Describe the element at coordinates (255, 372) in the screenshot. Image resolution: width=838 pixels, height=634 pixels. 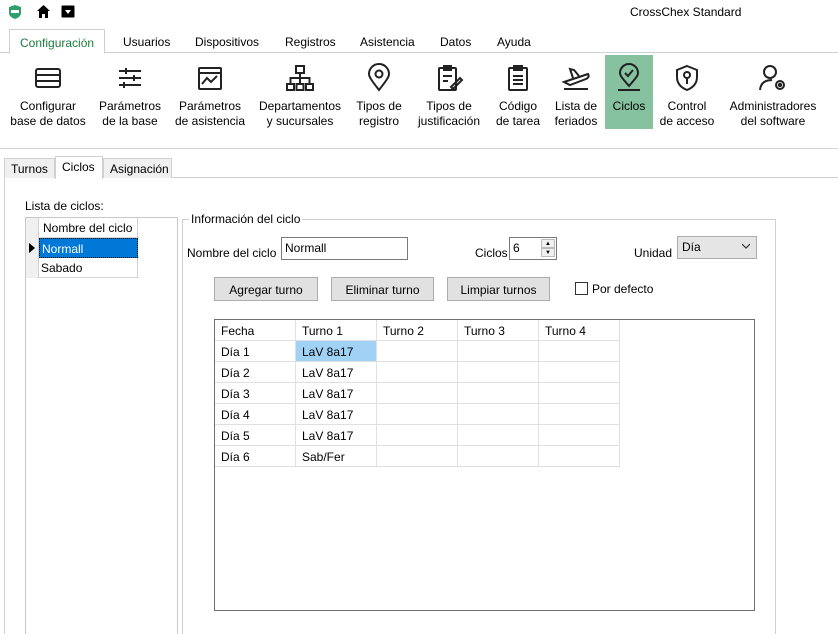
I see `table-cell: Día 2` at that location.